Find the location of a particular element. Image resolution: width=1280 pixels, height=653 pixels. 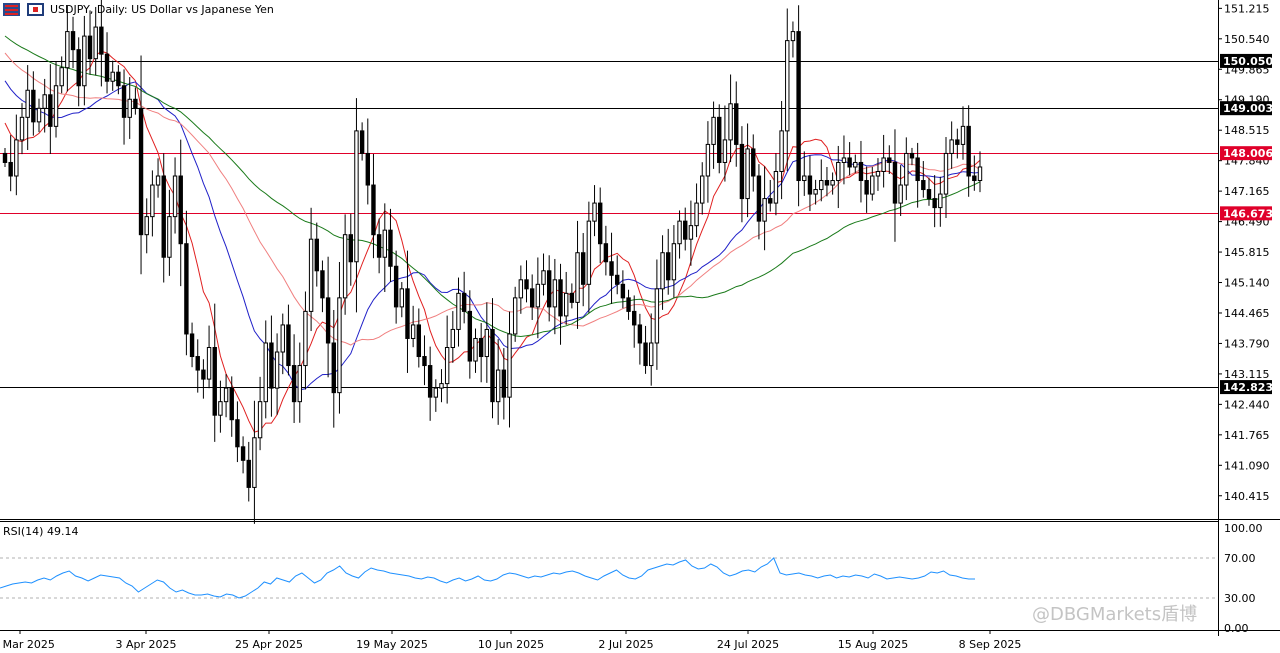

price-tick-label: 142.440 is located at coordinates (1247, 404).